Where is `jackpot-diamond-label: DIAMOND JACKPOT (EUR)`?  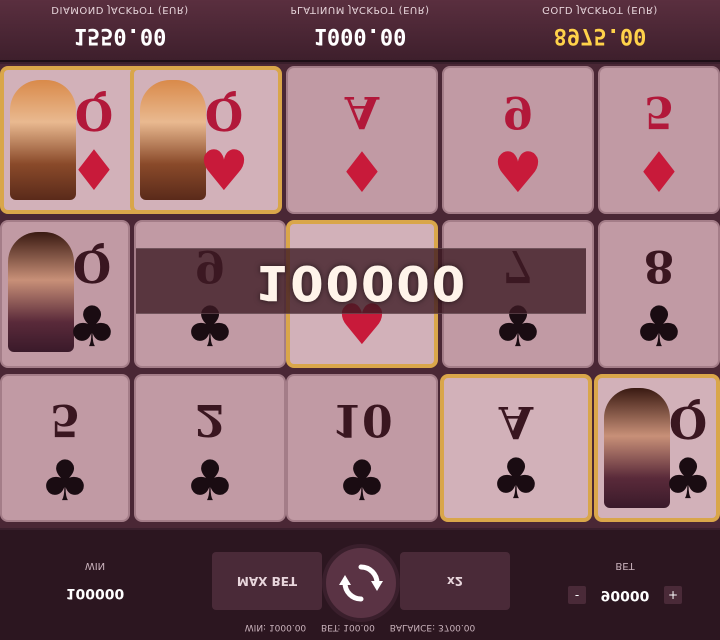
jackpot-diamond-label: DIAMOND JACKPOT (EUR) is located at coordinates (120, 9).